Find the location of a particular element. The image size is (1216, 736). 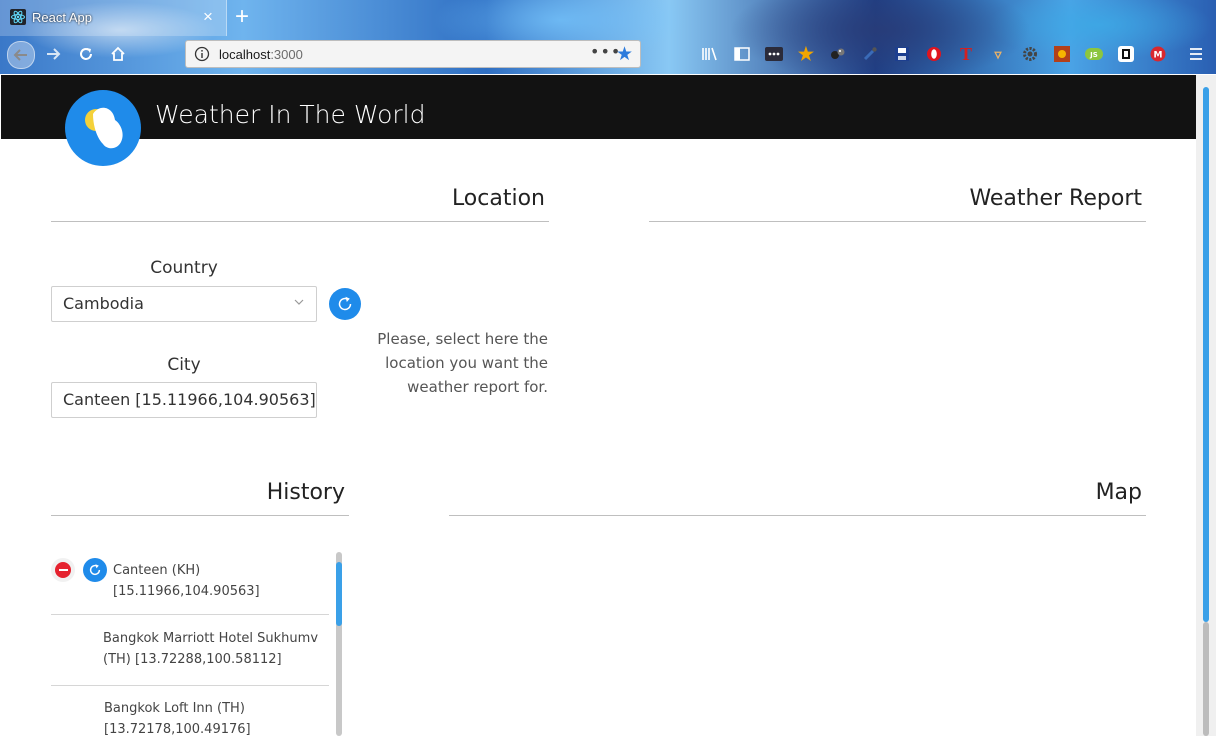

history-item-coords: [15.11966,104.90563] is located at coordinates (186, 591).